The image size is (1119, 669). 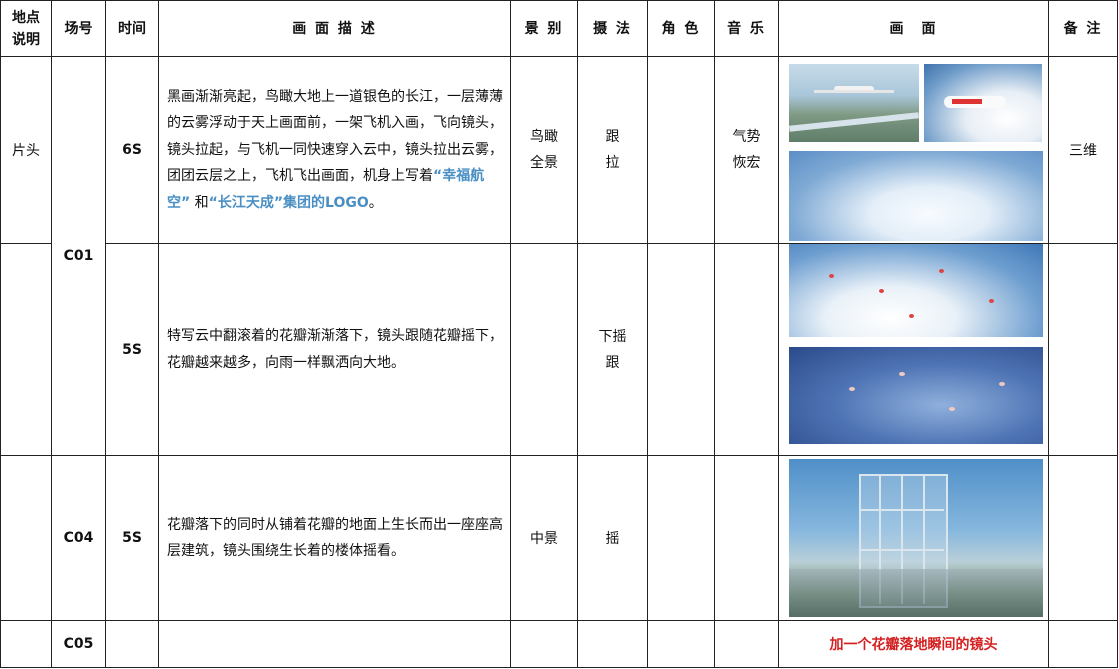 I want to click on notes-cell: 三维, so click(x=1083, y=150).